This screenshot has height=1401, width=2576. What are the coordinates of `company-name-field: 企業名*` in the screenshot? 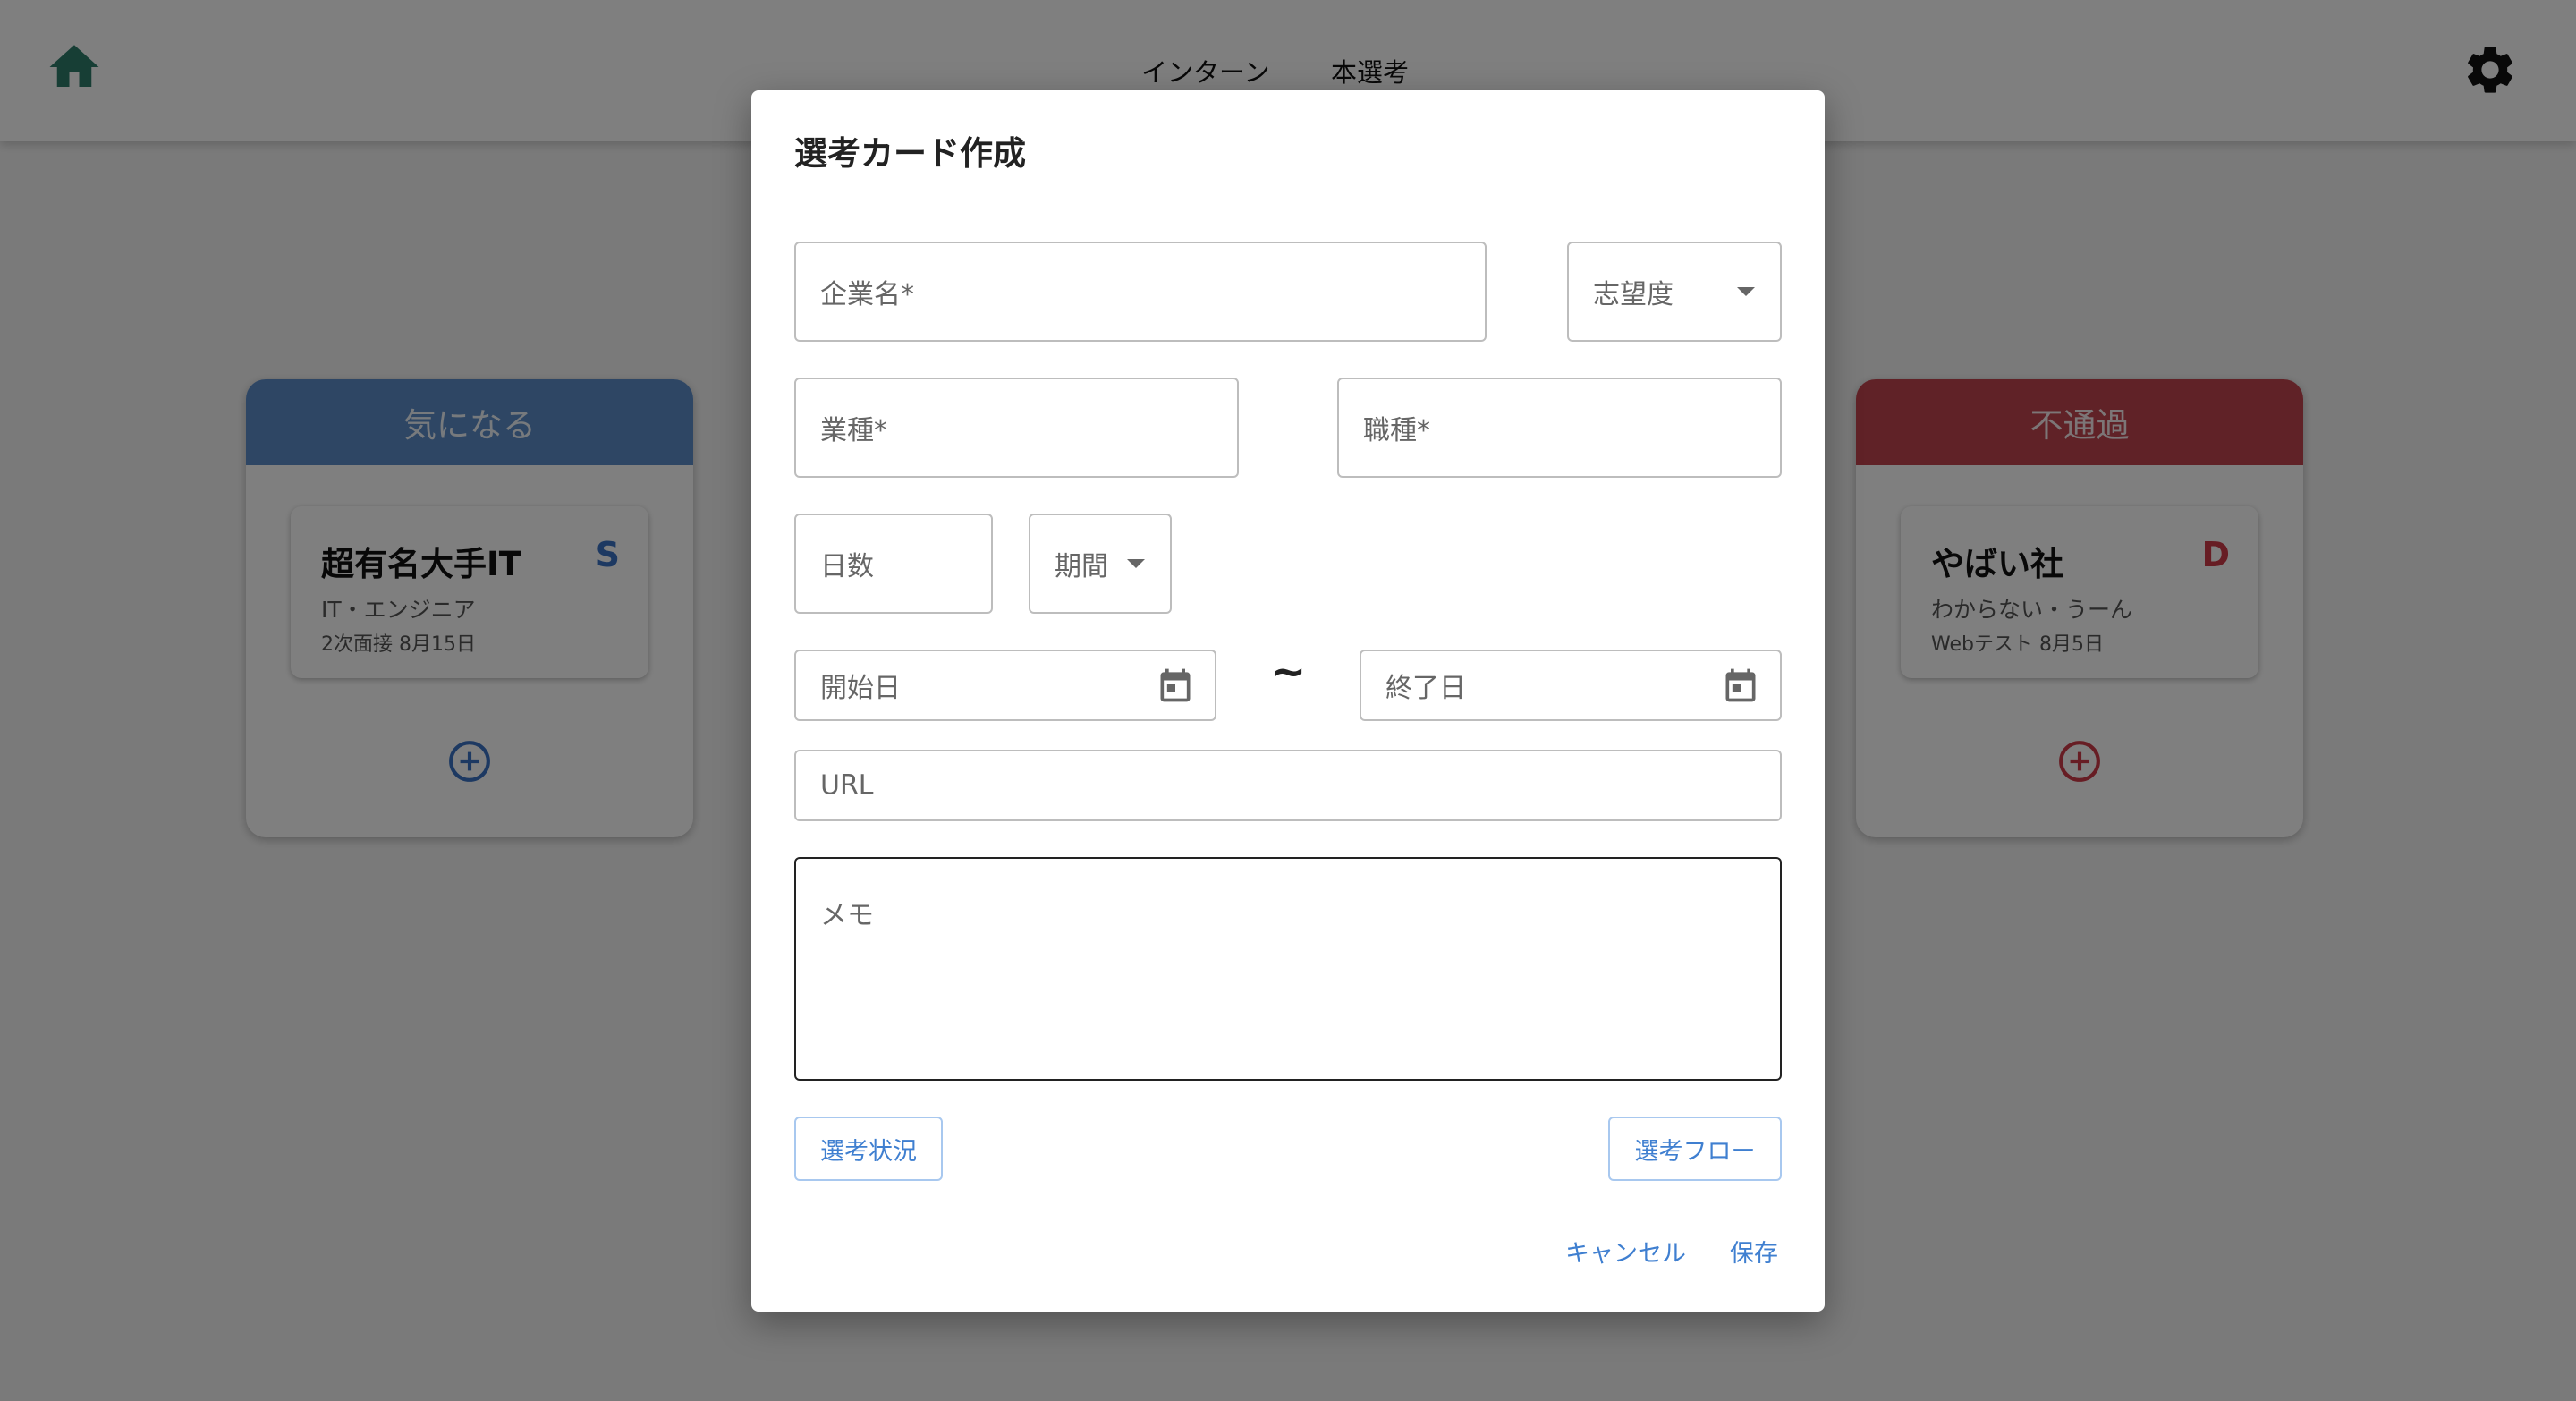 It's located at (1140, 292).